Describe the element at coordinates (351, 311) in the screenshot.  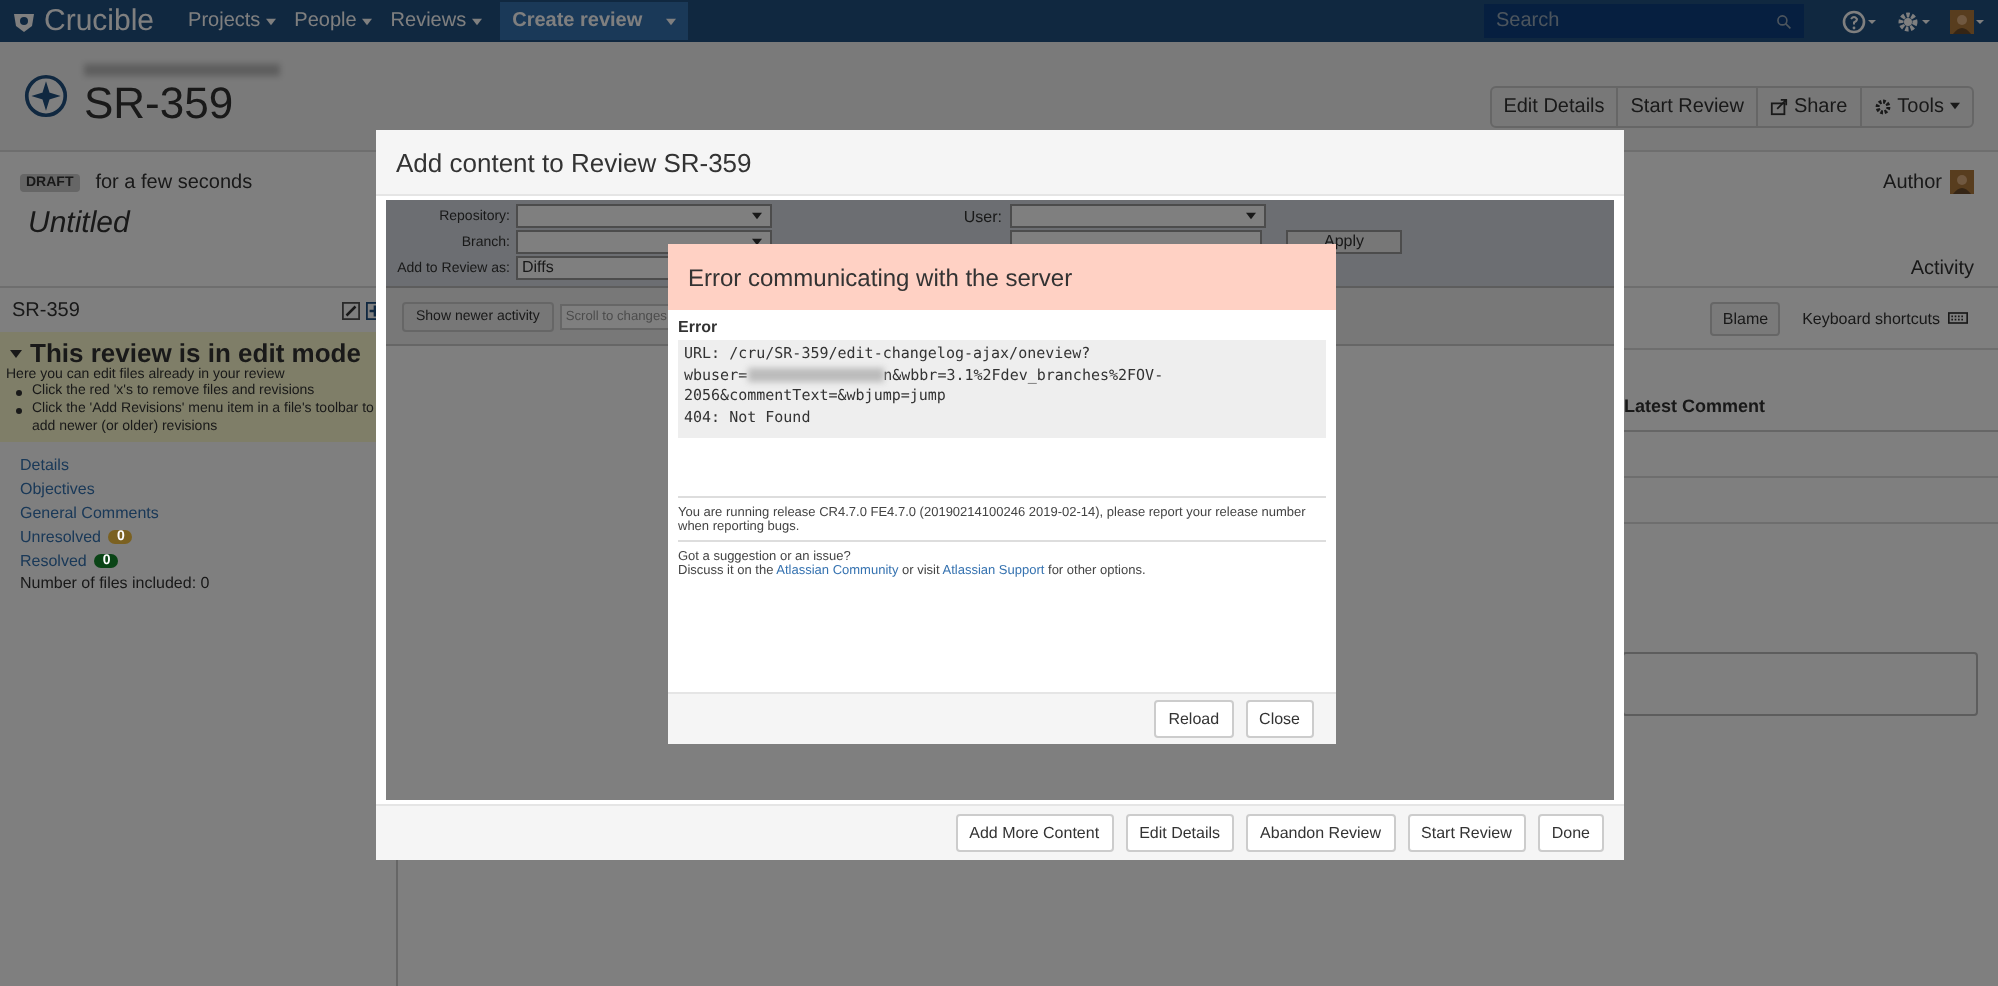
I see `edit-icon` at that location.